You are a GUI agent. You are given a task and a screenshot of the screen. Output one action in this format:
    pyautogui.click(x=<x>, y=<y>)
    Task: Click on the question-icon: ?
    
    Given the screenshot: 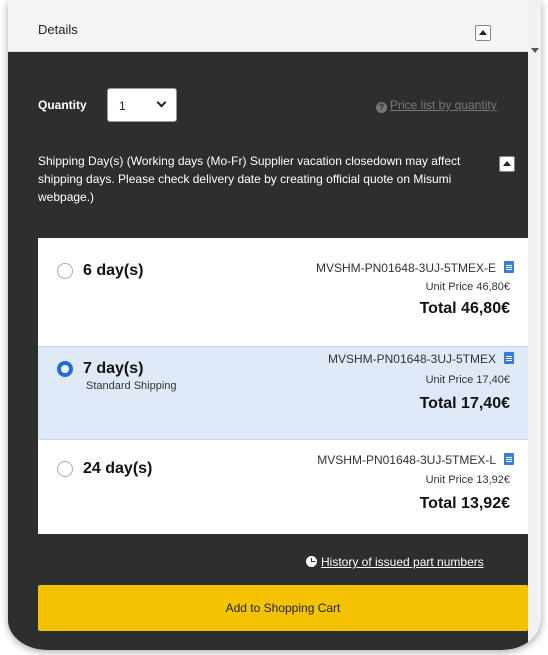 What is the action you would take?
    pyautogui.click(x=381, y=107)
    